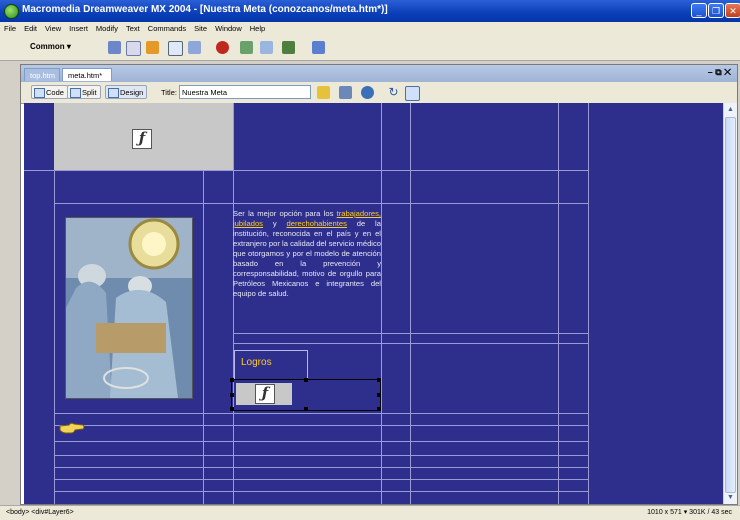 This screenshot has height=520, width=740. What do you see at coordinates (30, 29) in the screenshot?
I see `menu-edit: Edit` at bounding box center [30, 29].